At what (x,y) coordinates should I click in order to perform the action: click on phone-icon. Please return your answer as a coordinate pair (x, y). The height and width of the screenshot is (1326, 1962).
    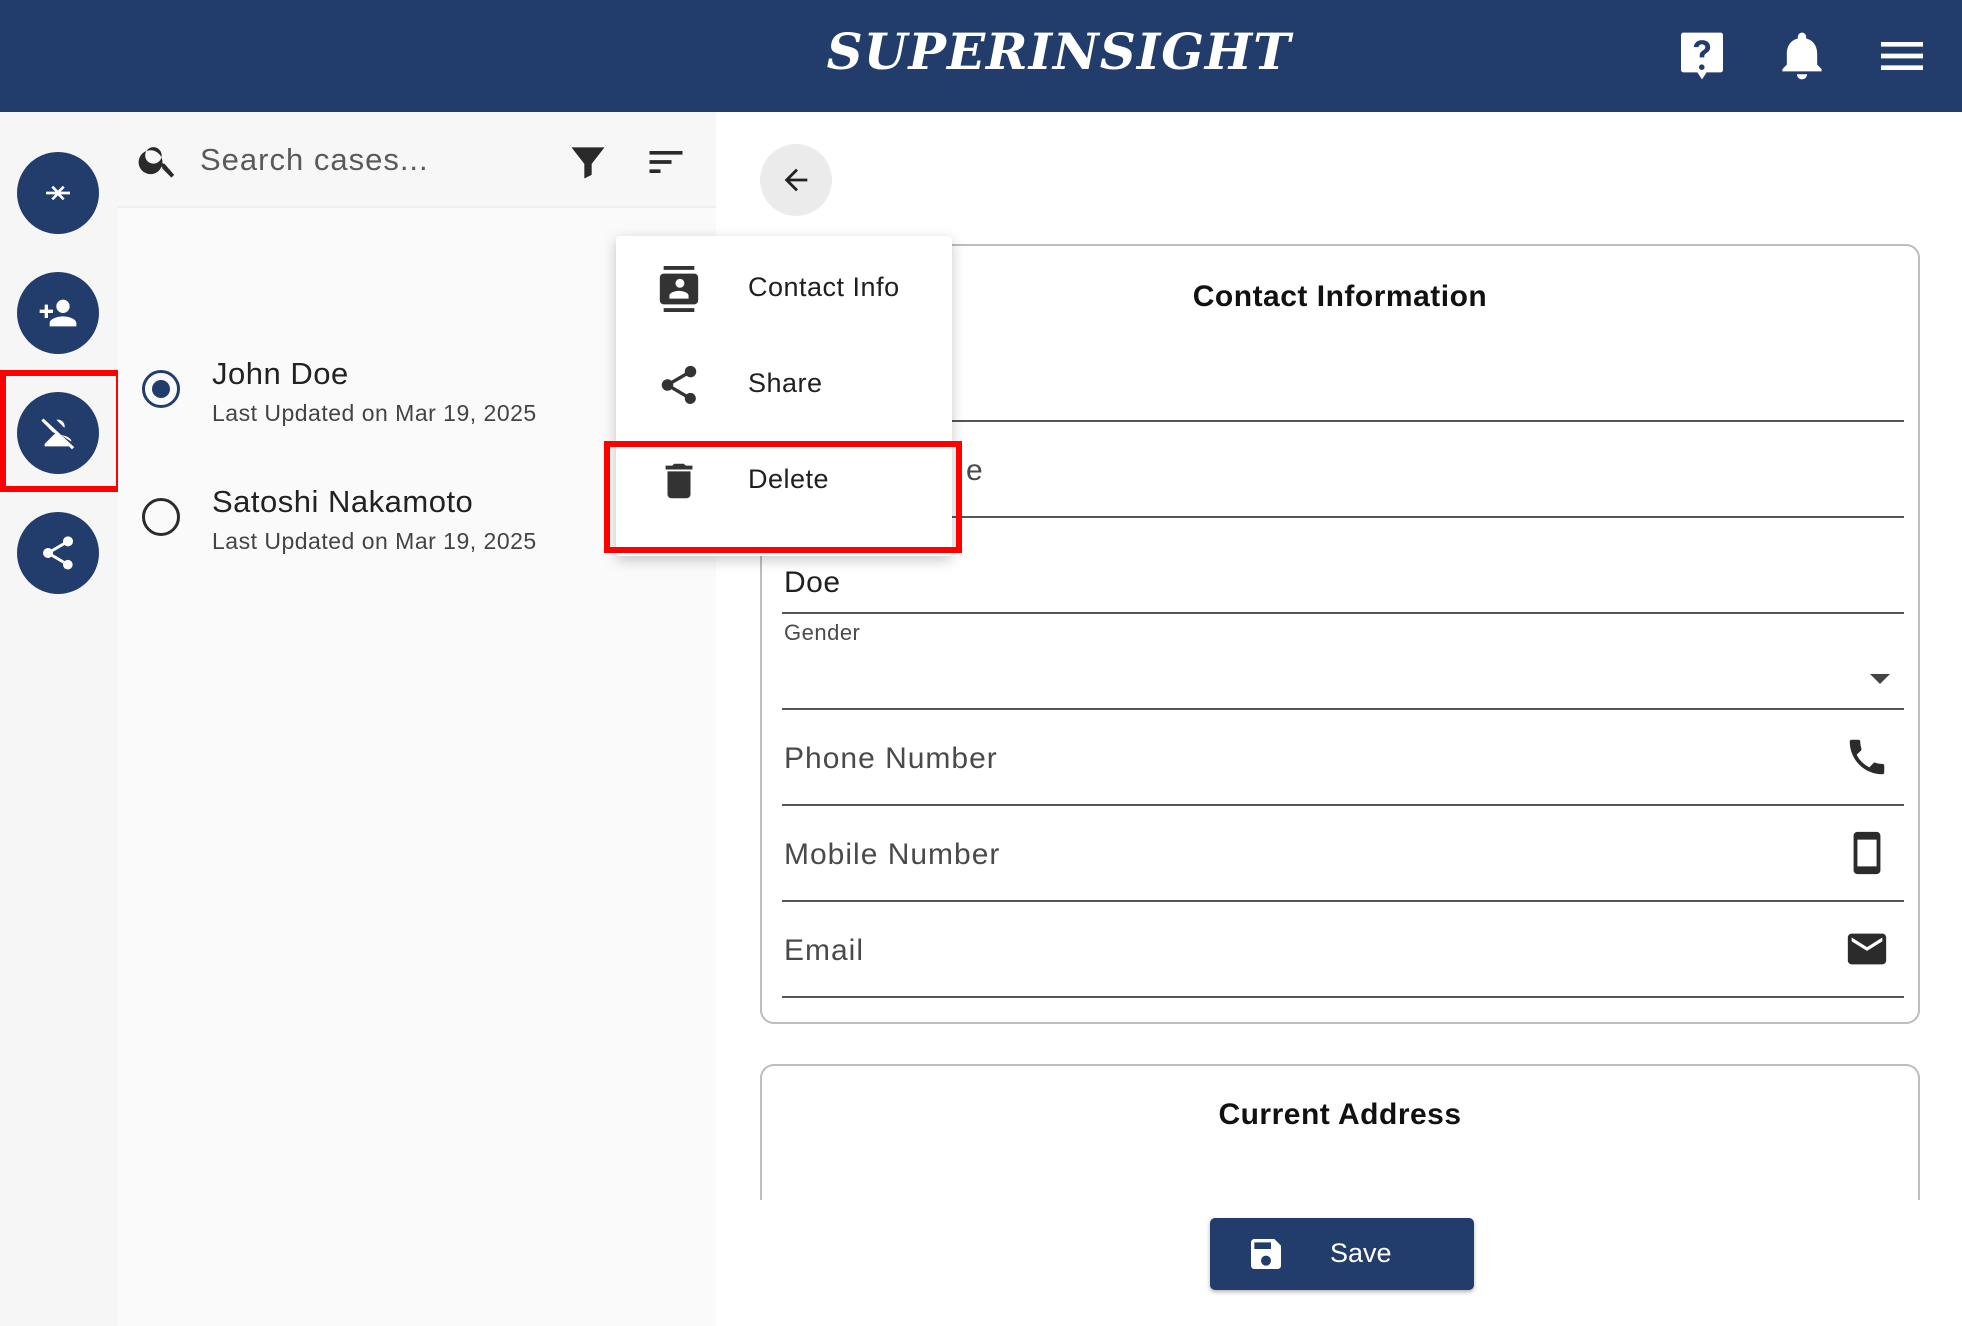
    Looking at the image, I should click on (1867, 757).